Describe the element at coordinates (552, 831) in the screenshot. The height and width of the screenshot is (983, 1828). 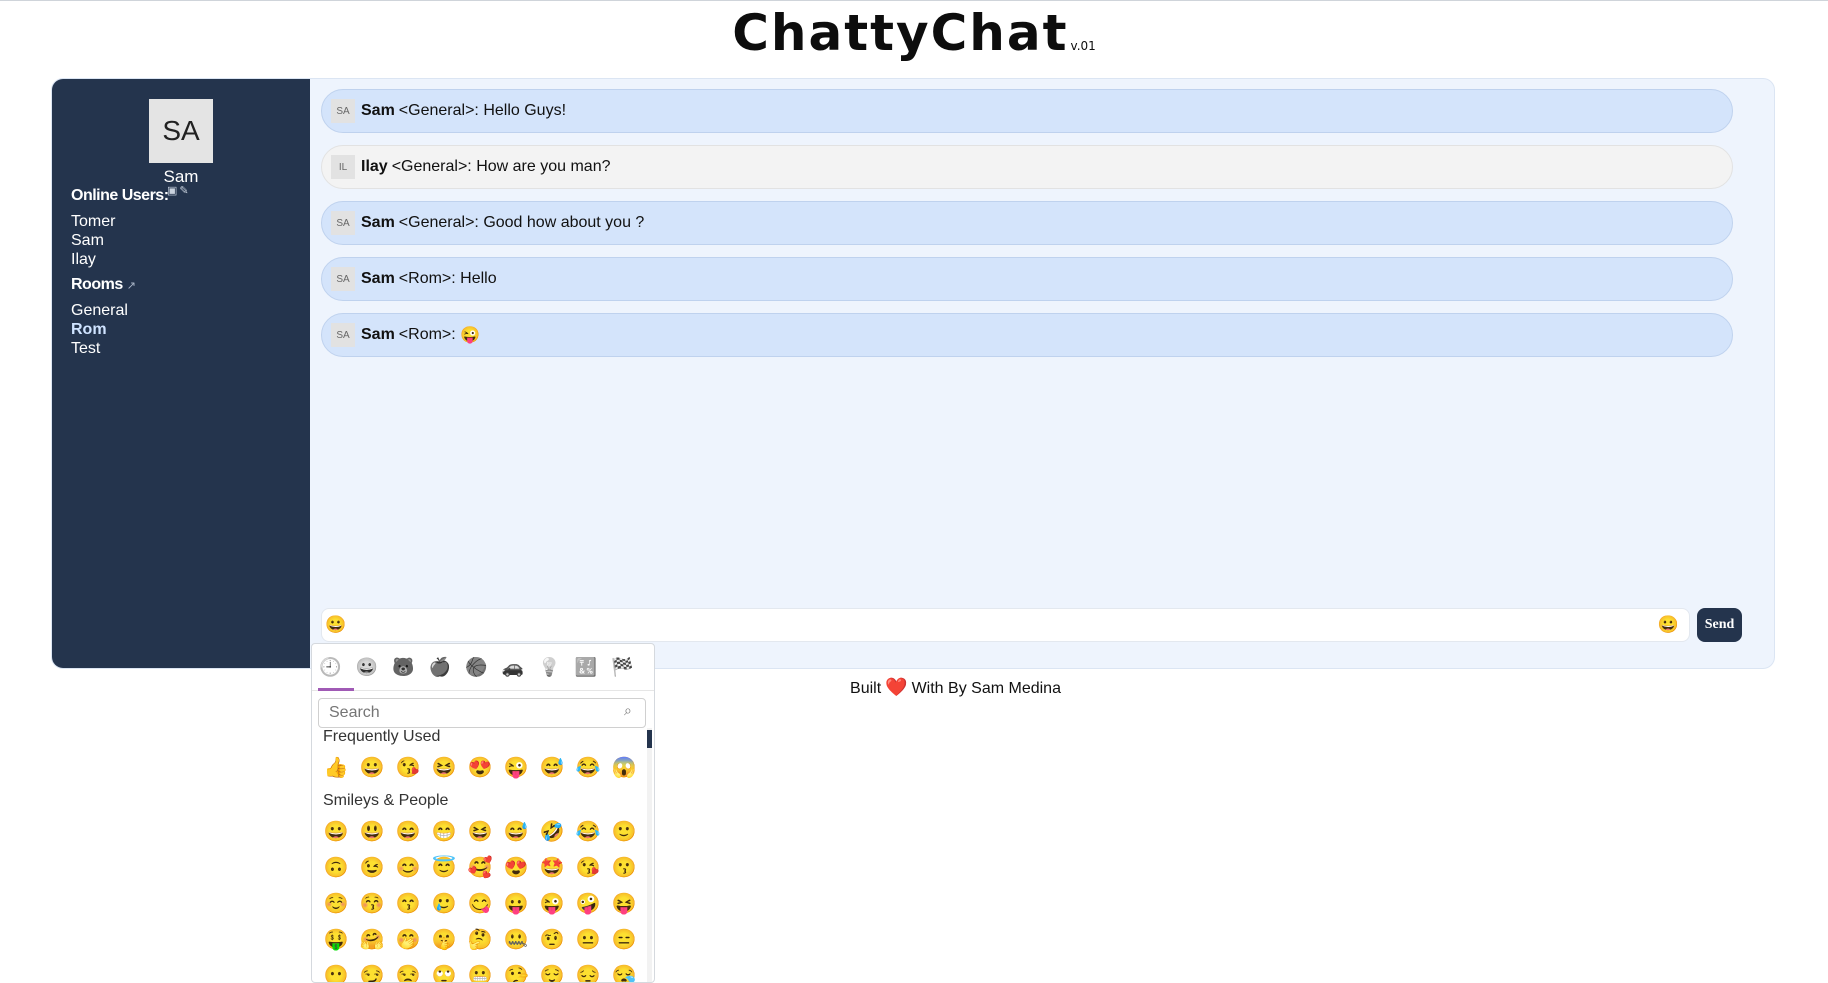
I see `emoji-option: 🤣` at that location.